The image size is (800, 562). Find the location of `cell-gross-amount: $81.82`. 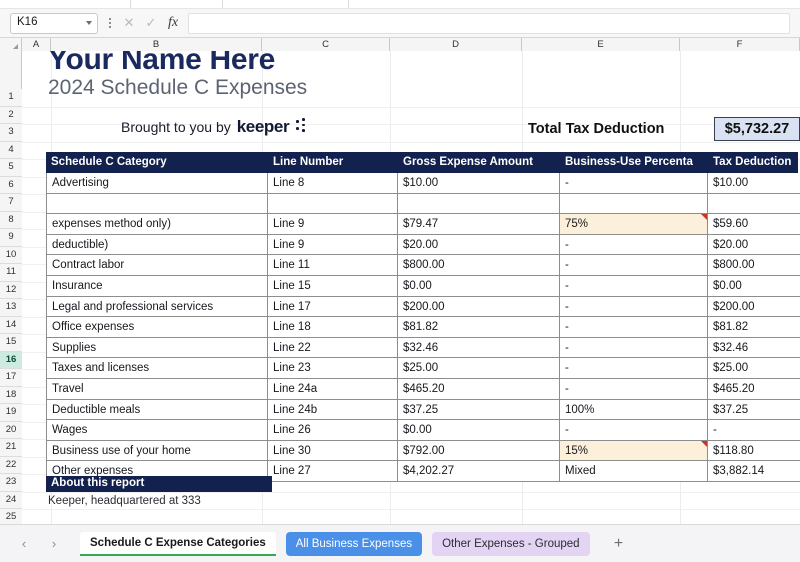

cell-gross-amount: $81.82 is located at coordinates (479, 327).